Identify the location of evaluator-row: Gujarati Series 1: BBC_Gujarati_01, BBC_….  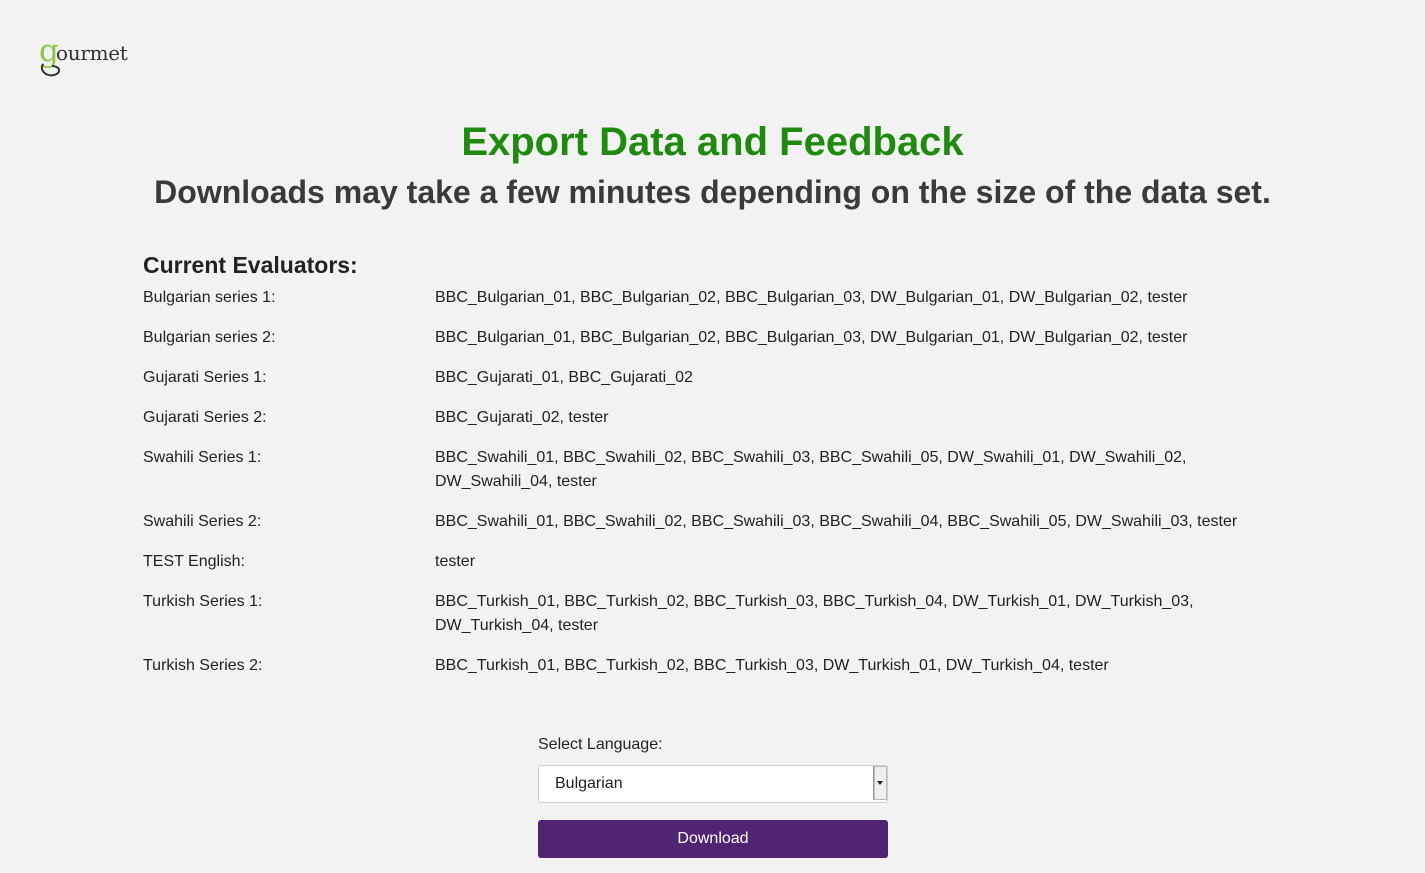
(718, 378).